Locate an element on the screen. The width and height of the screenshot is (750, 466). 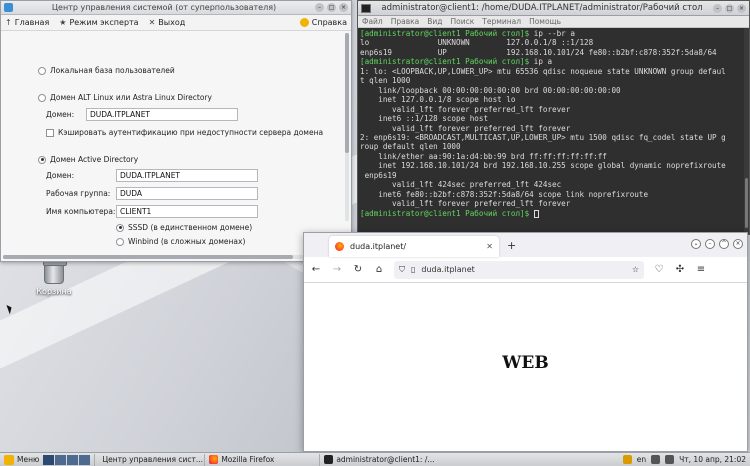
page-info-icon: ▯ is located at coordinates (413, 269).